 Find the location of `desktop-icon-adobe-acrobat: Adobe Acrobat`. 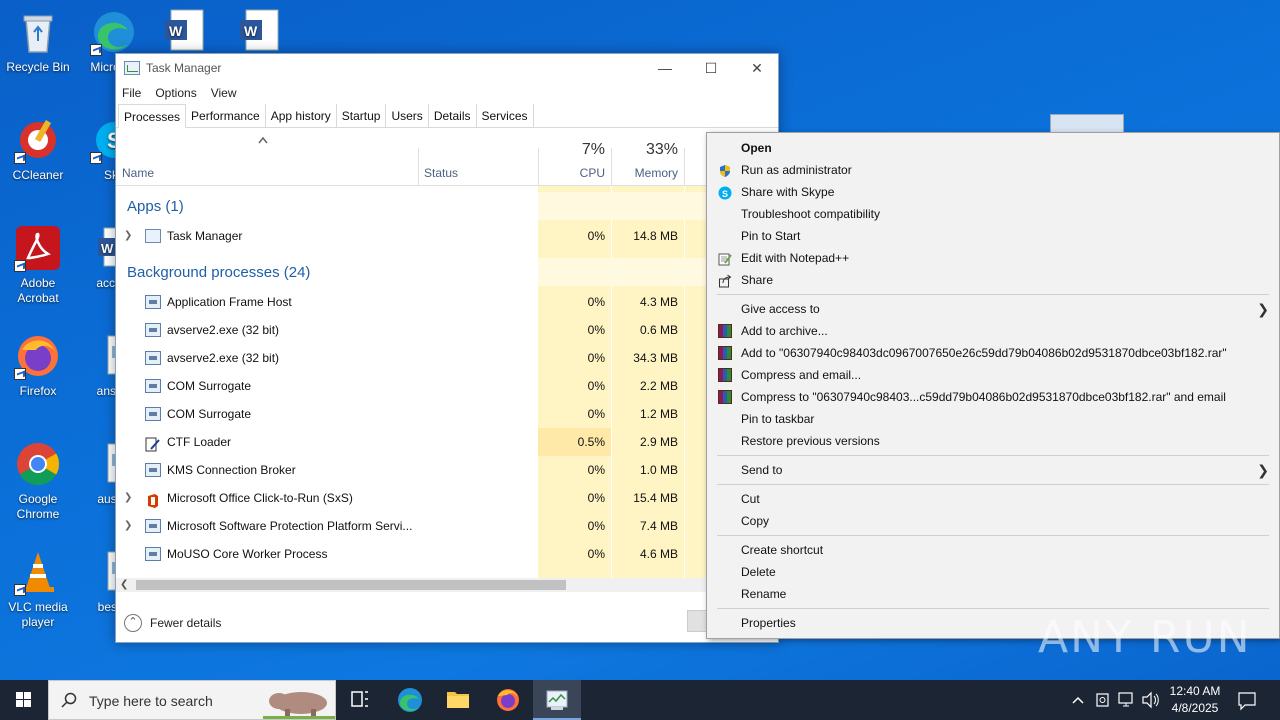

desktop-icon-adobe-acrobat: Adobe Acrobat is located at coordinates (38, 265).